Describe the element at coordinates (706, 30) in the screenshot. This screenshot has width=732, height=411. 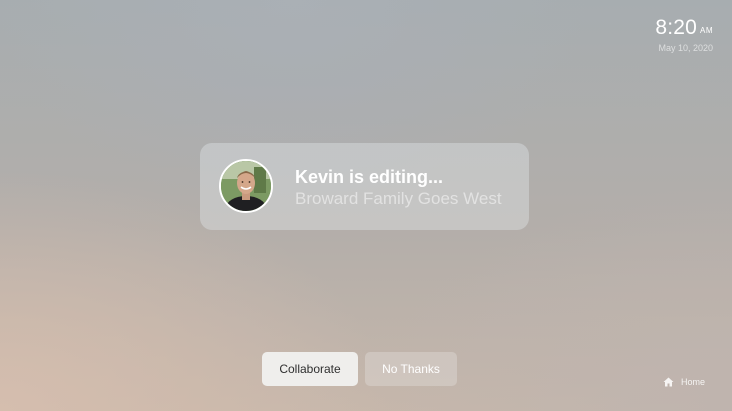
I see `clock-ampm: AM` at that location.